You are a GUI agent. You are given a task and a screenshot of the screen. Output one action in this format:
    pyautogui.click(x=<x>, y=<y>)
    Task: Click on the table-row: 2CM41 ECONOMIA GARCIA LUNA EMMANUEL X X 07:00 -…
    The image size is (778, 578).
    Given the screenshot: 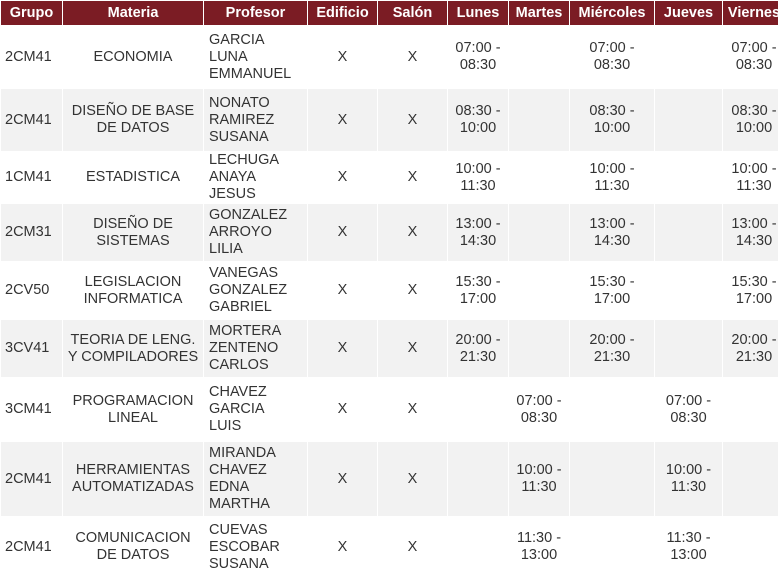 What is the action you would take?
    pyautogui.click(x=389, y=57)
    